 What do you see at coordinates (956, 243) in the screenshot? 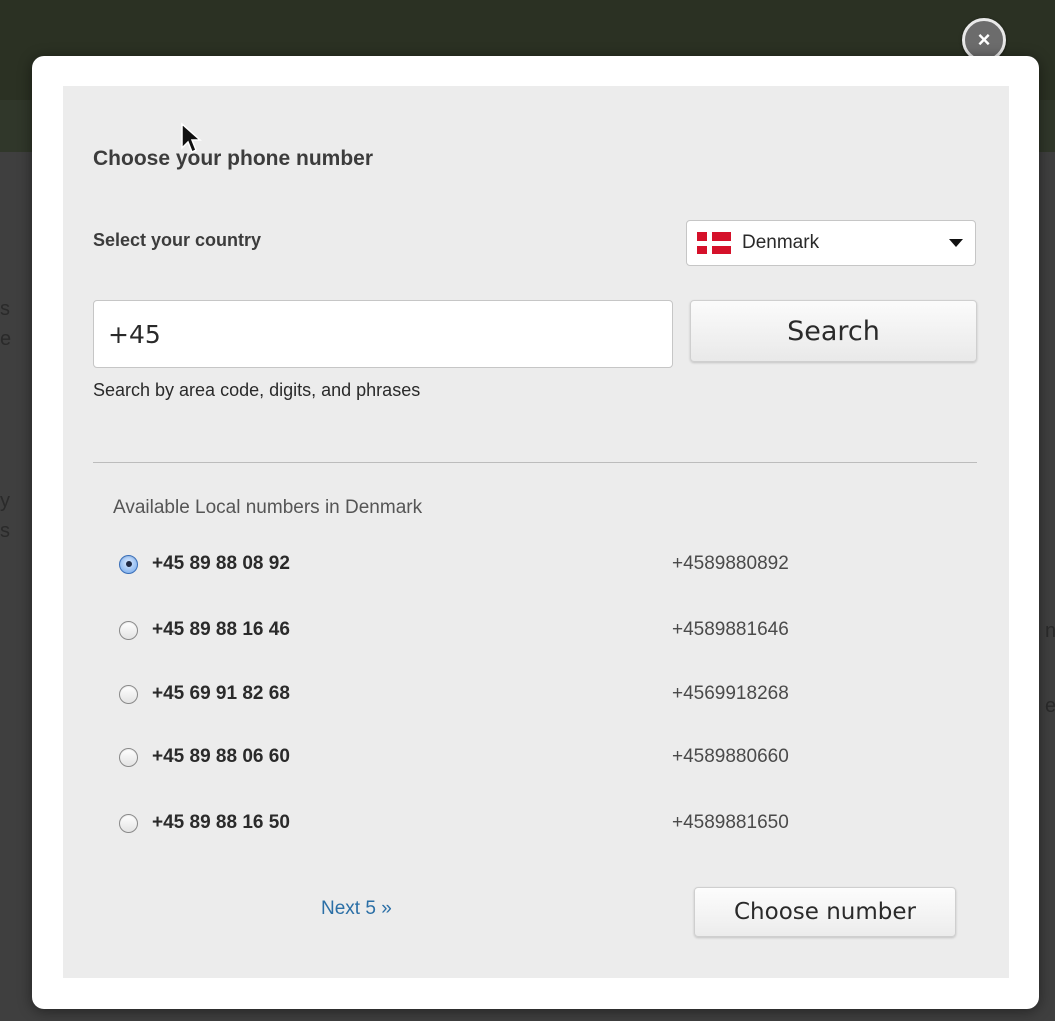
I see `chevron-down-icon` at bounding box center [956, 243].